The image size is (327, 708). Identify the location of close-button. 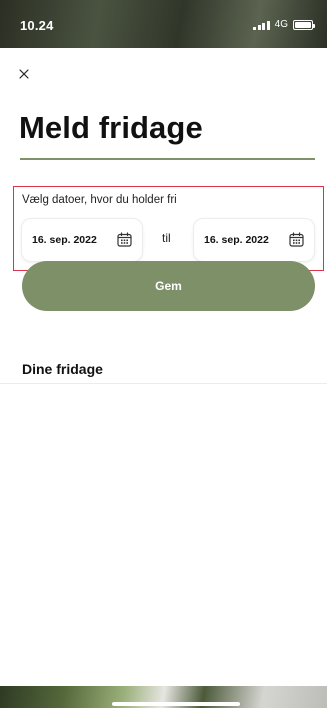
(24, 74).